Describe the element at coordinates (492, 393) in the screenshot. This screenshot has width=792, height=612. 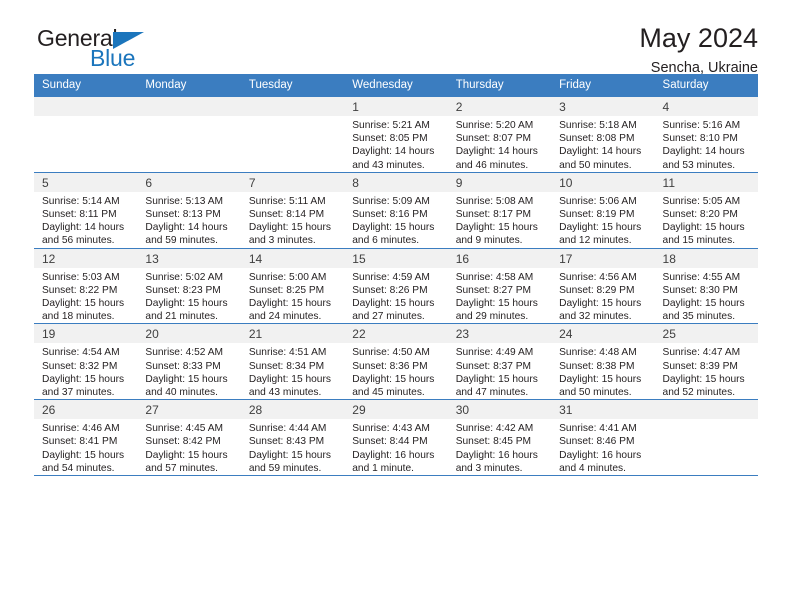
I see `daylight-text-line2: and 47 minutes.` at that location.